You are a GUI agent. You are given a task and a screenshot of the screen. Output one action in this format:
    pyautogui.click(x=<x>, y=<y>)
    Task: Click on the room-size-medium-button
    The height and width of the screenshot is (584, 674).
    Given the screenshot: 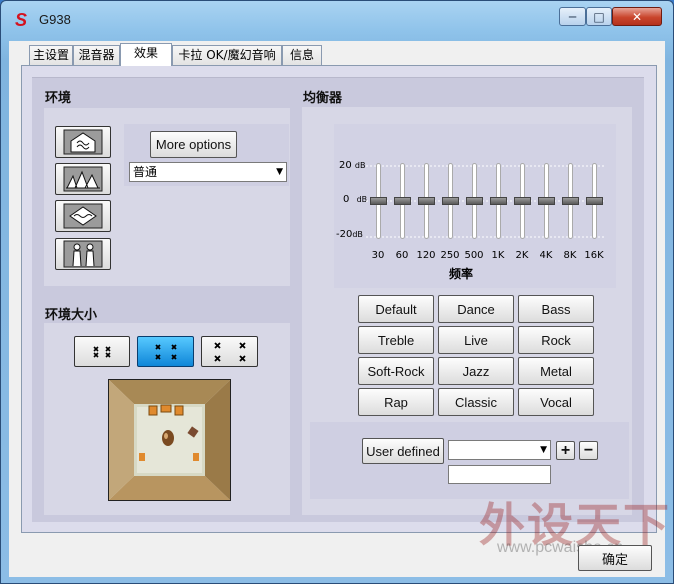 What is the action you would take?
    pyautogui.click(x=165, y=351)
    